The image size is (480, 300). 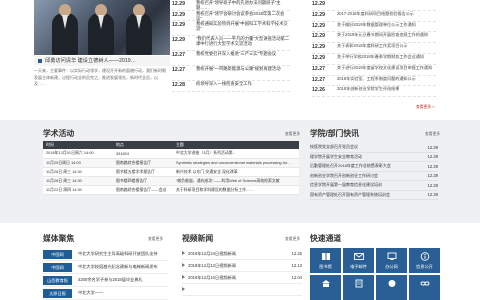 I want to click on quick-tile-library: 图书馆, so click(x=325, y=260).